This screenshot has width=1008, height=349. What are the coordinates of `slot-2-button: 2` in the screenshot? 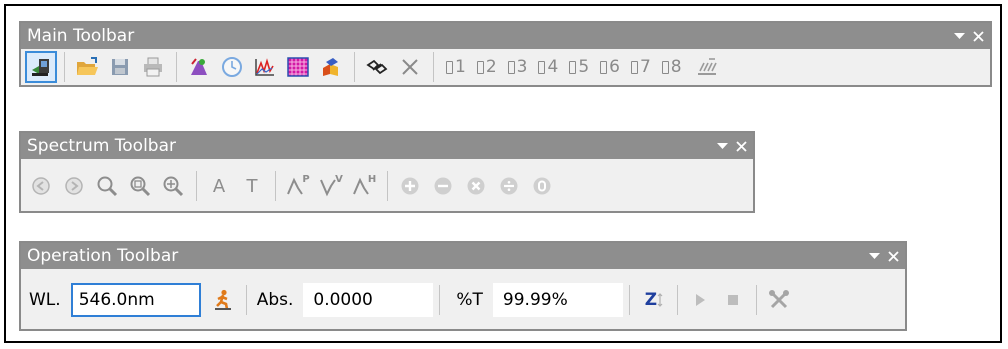 It's located at (486, 67).